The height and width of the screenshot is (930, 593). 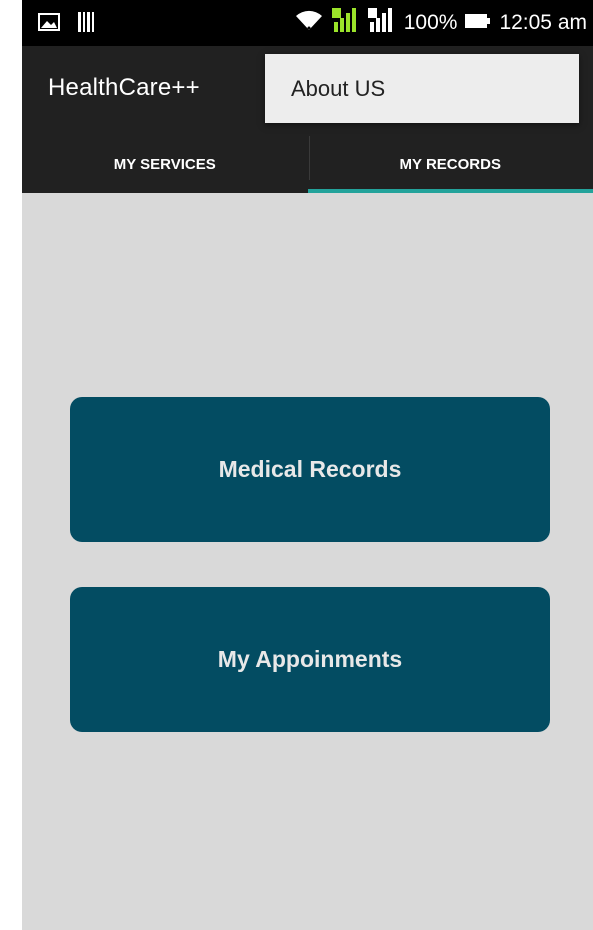 I want to click on tab-my-records: MY RECORDS, so click(x=450, y=164).